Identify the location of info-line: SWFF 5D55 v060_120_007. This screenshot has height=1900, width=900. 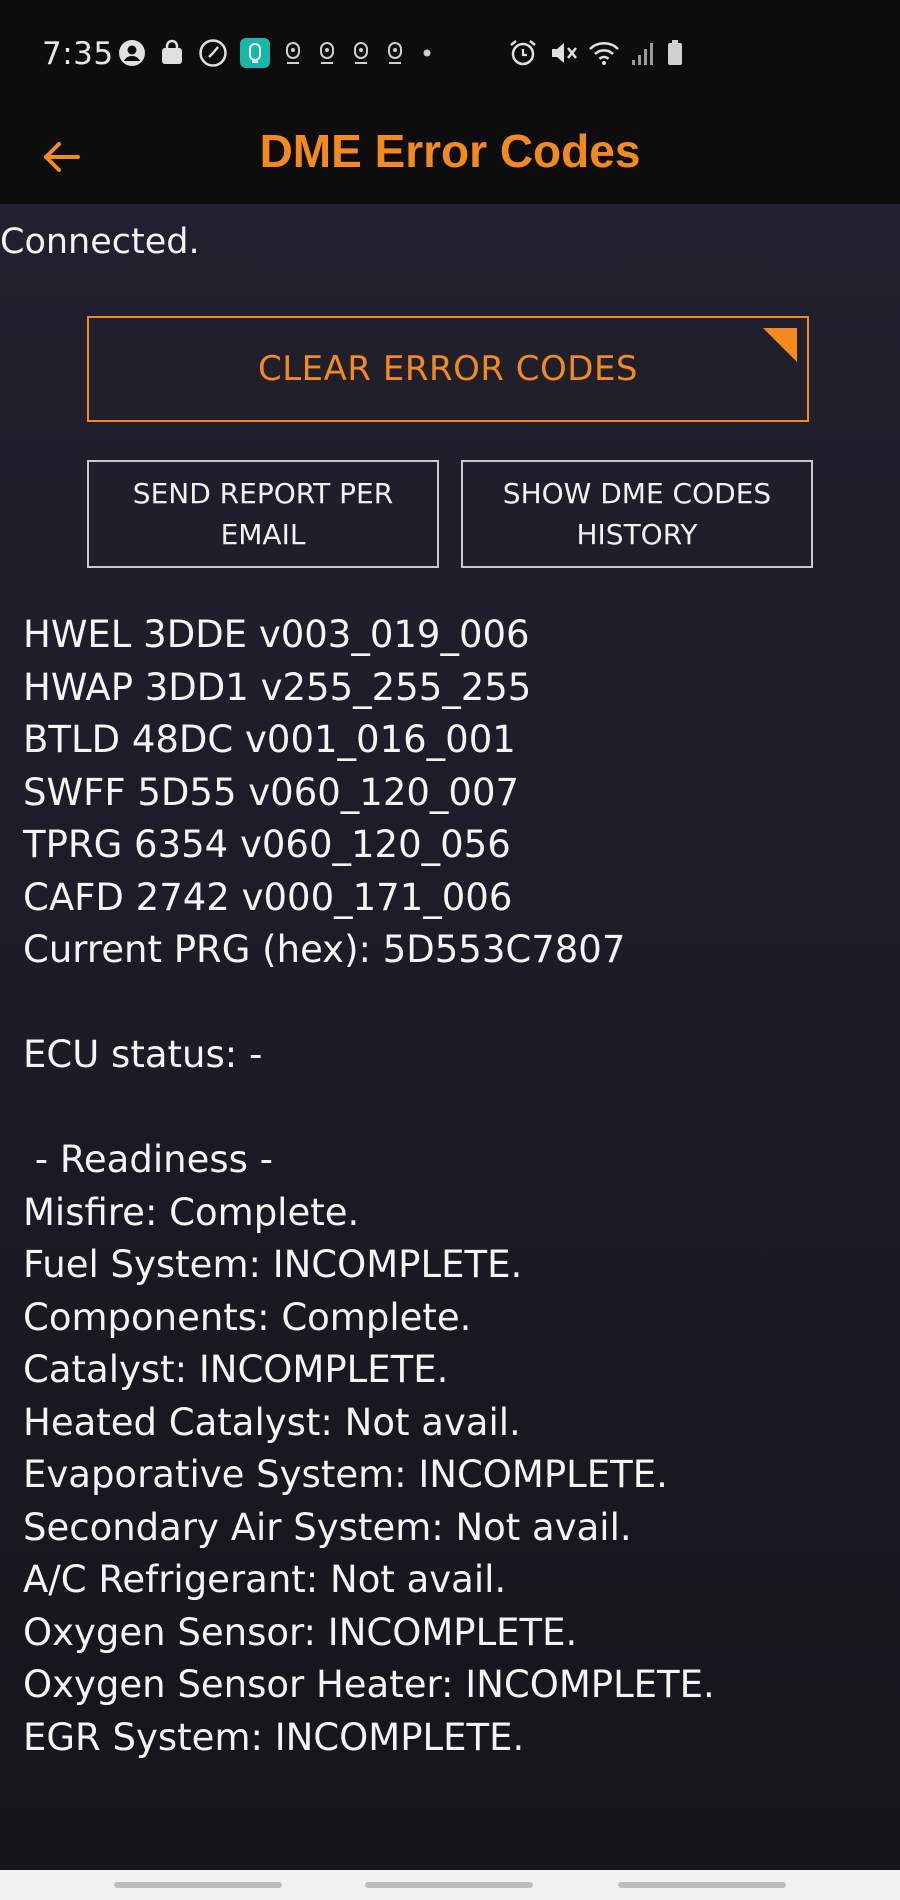
(271, 792).